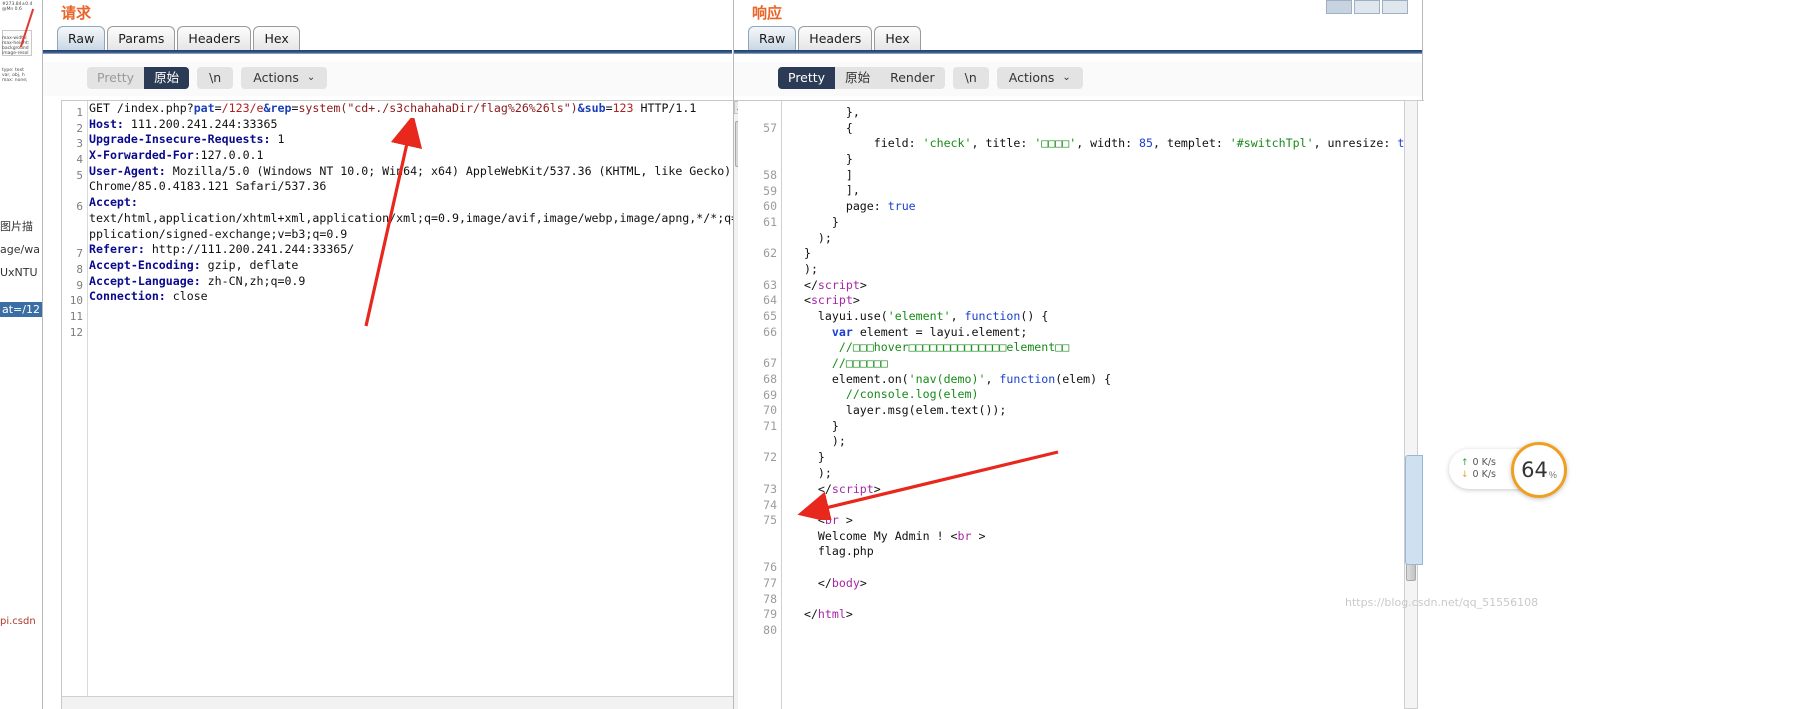 Image resolution: width=1794 pixels, height=709 pixels. I want to click on cpu-usage-ring: 64 %, so click(1539, 470).